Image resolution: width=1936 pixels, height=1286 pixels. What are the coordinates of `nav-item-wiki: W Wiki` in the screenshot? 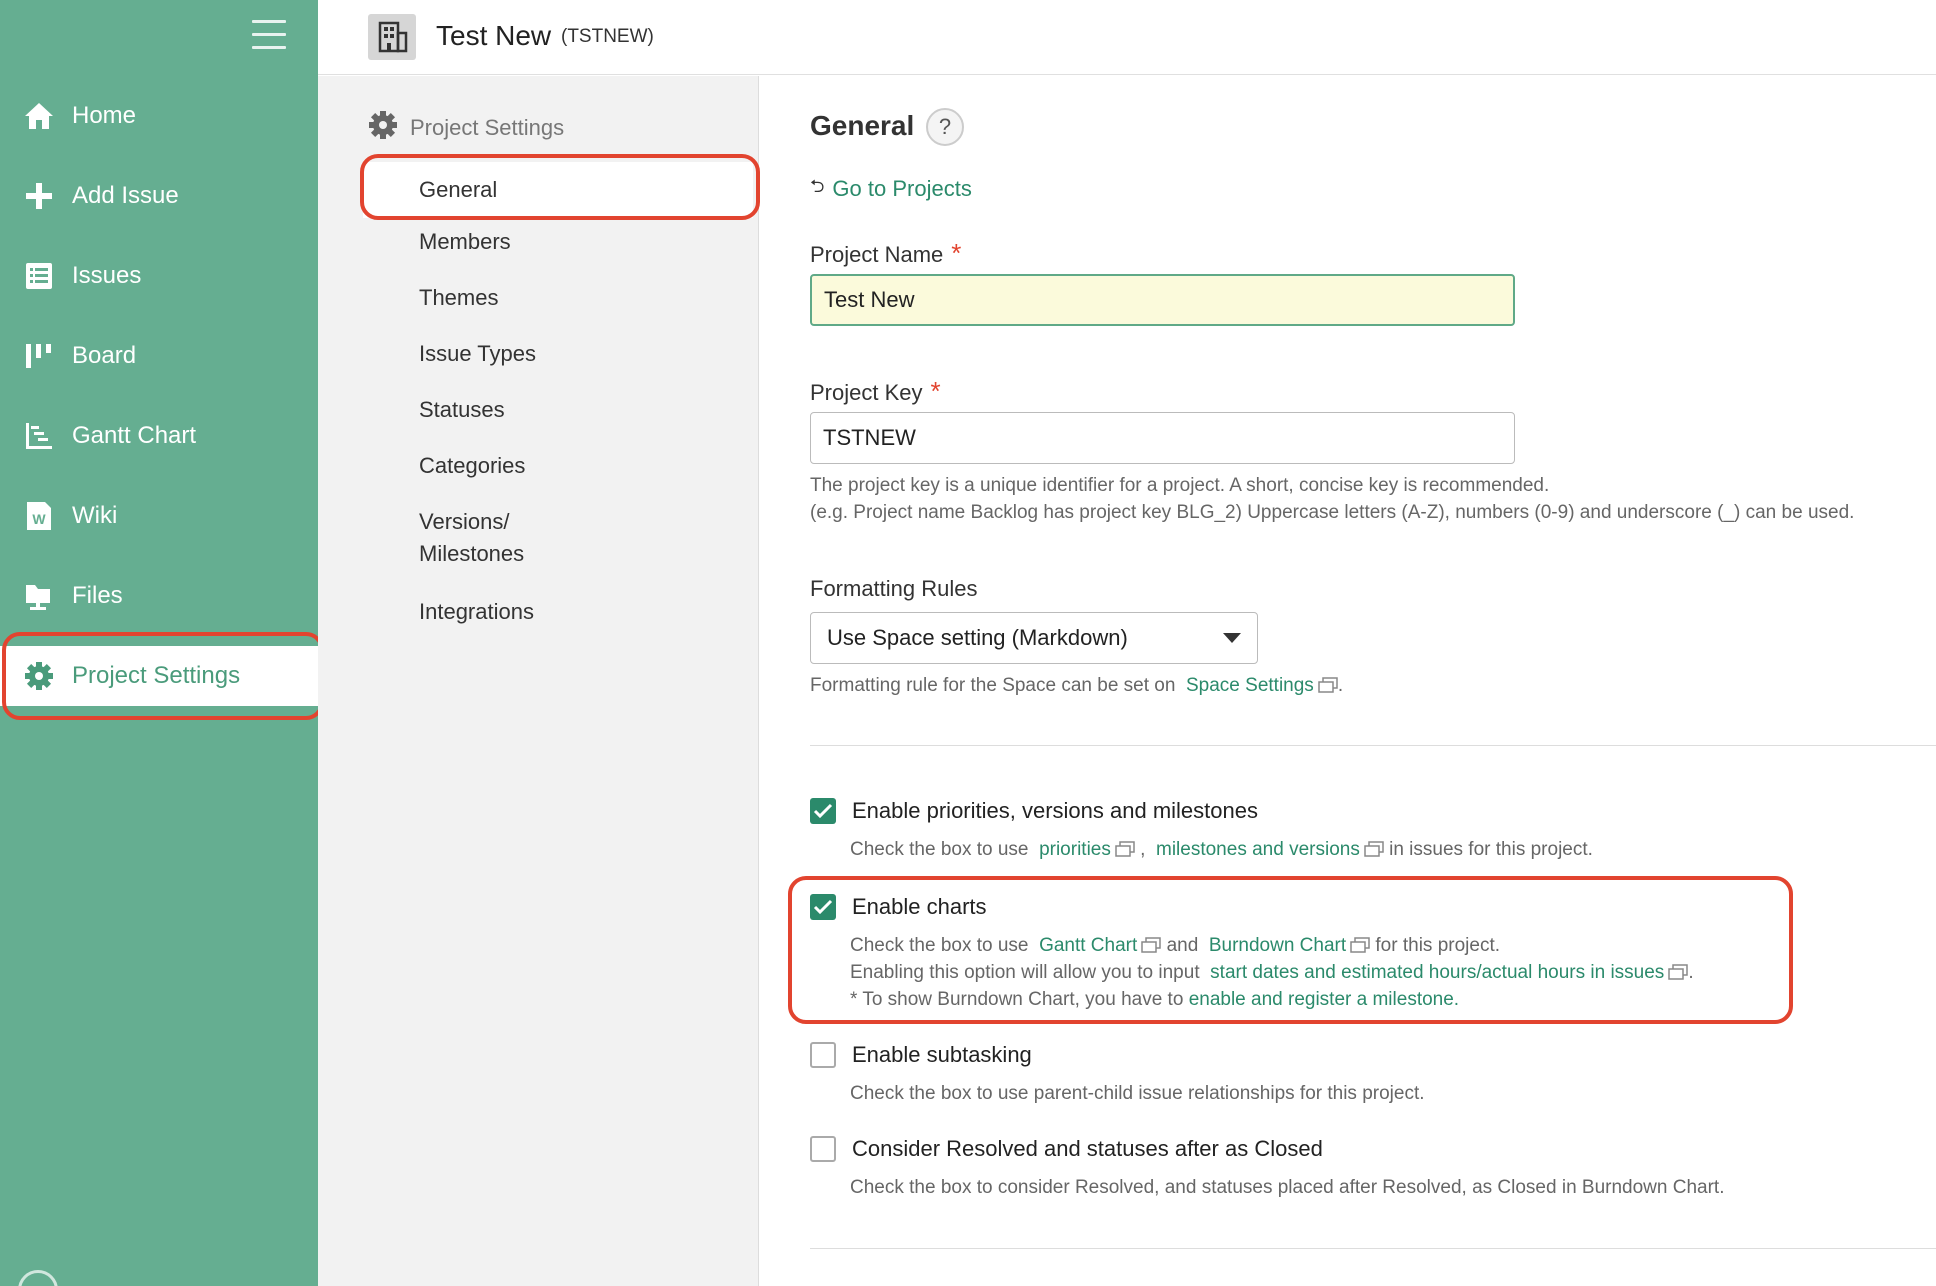 It's located at (159, 516).